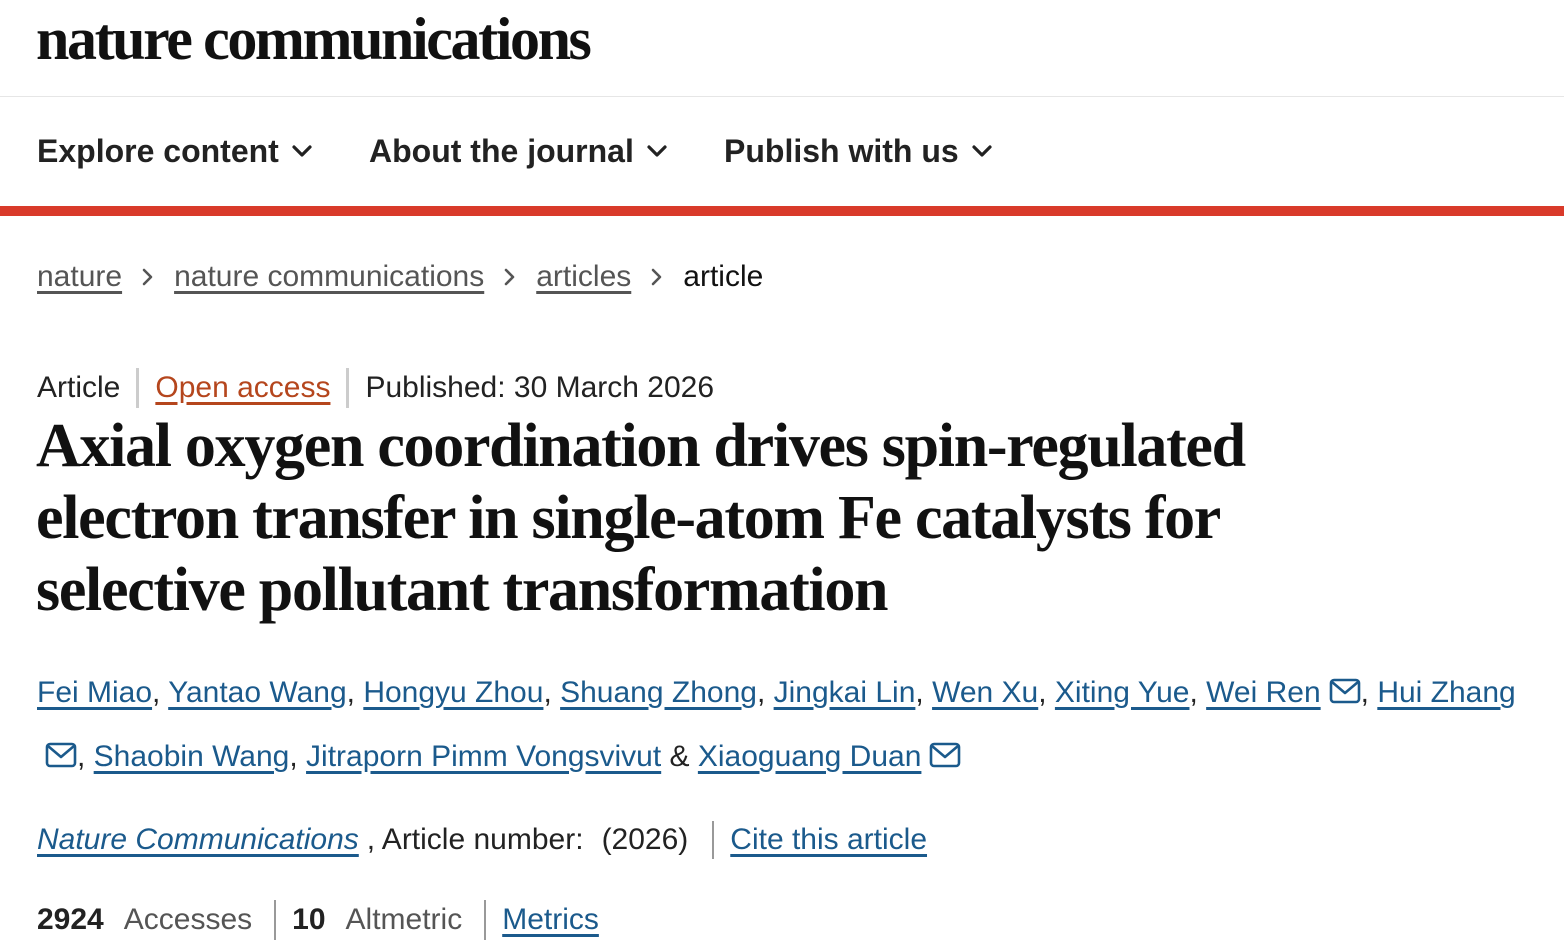  Describe the element at coordinates (550, 920) in the screenshot. I see `metrics-link: Metrics` at that location.